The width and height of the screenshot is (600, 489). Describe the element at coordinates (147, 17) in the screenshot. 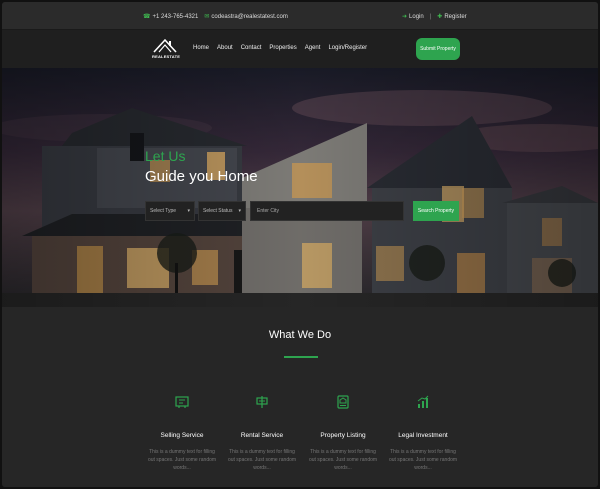

I see `phone-icon: ☎` at that location.